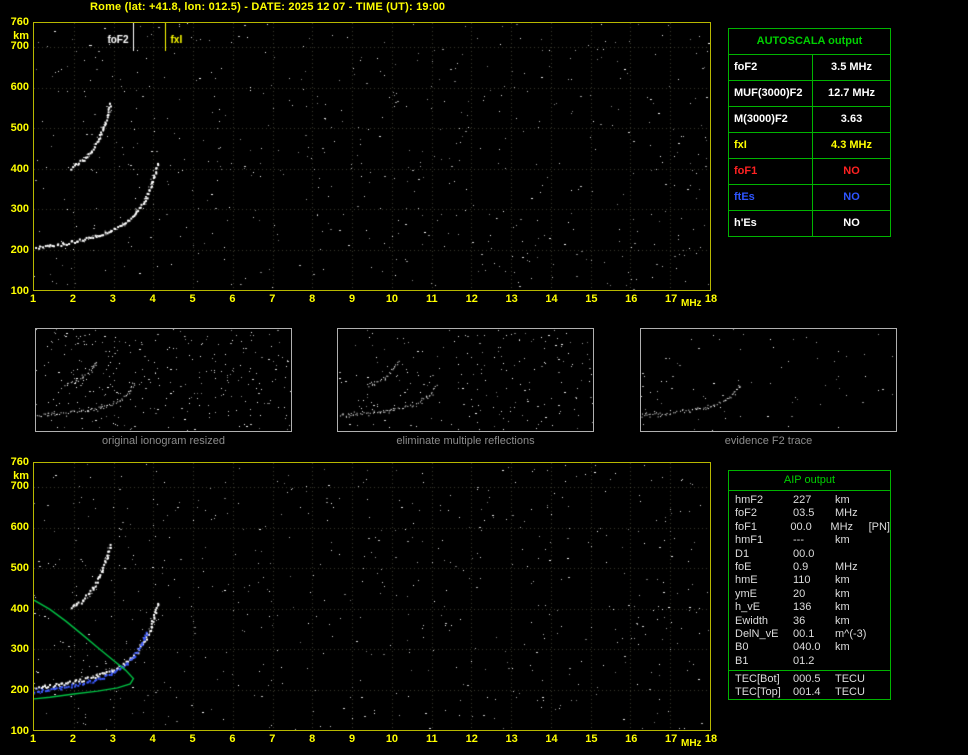  What do you see at coordinates (19, 527) in the screenshot?
I see `y-axis-tick-600: 600` at bounding box center [19, 527].